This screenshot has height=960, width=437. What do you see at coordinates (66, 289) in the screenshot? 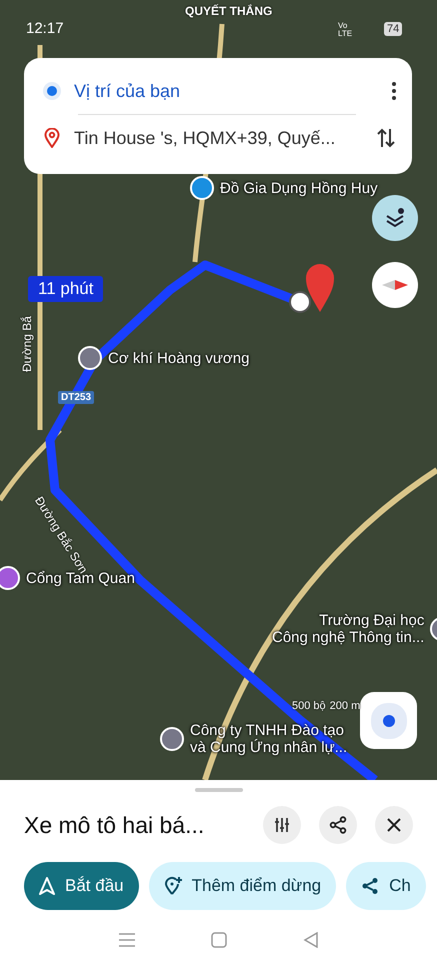
I see `route-time-badge: 11 phút` at bounding box center [66, 289].